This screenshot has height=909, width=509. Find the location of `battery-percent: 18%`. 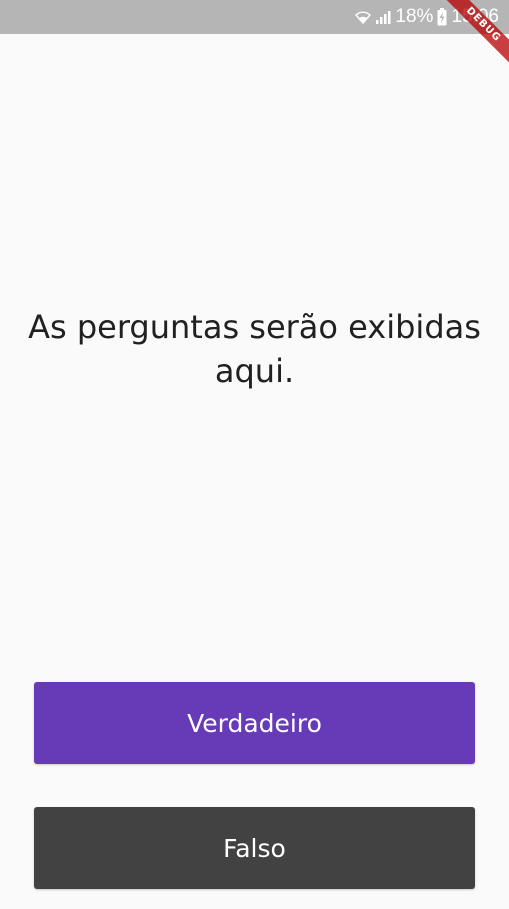

battery-percent: 18% is located at coordinates (414, 16).